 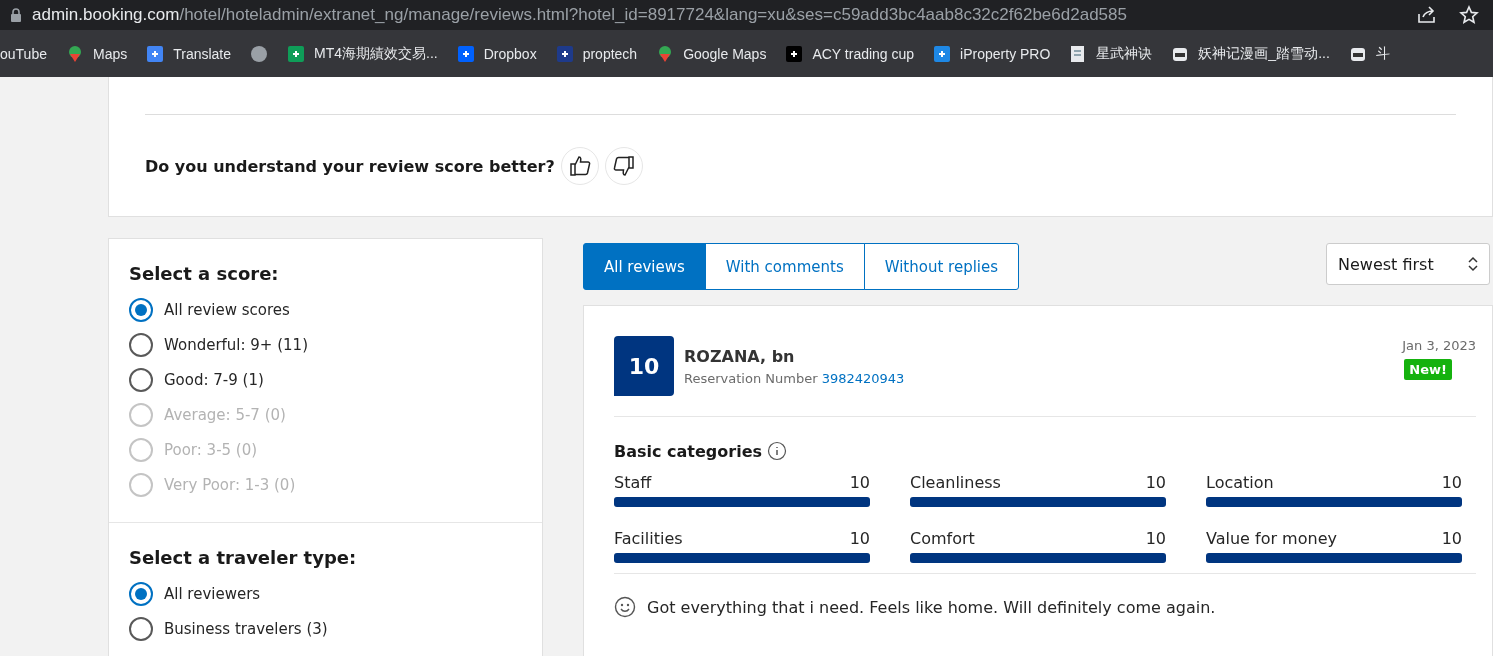 I want to click on category-name: Staff, so click(x=633, y=482).